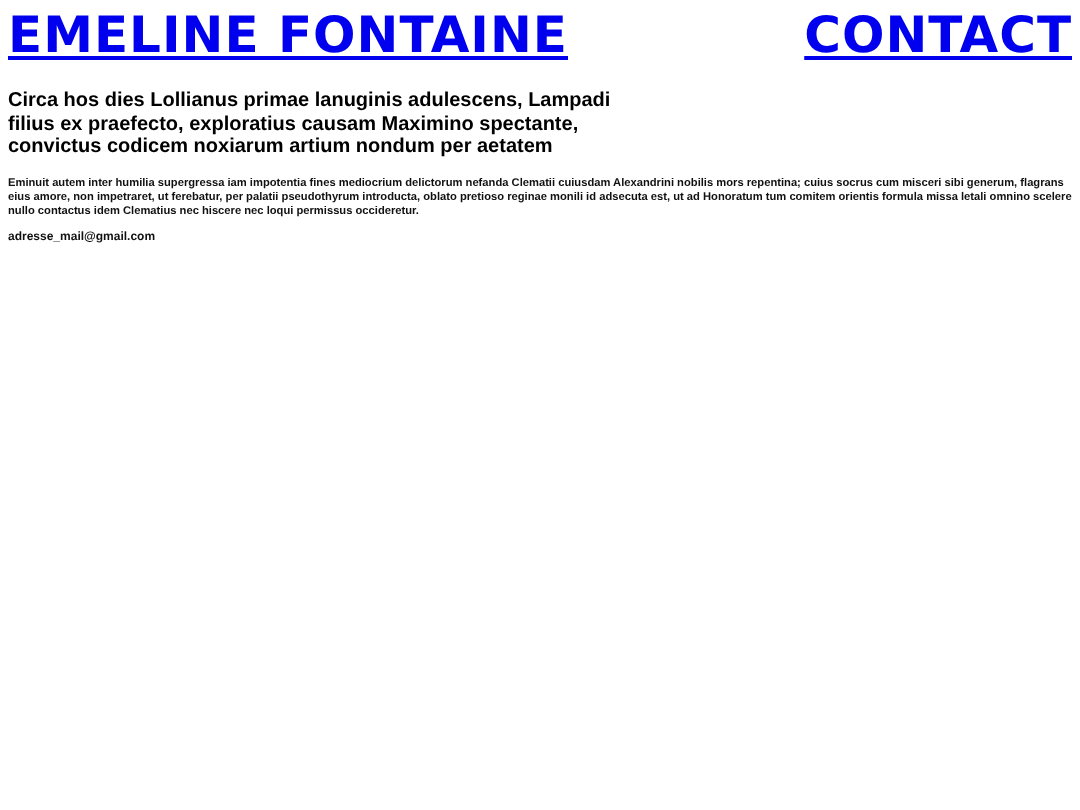 This screenshot has width=1080, height=810. Describe the element at coordinates (310, 124) in the screenshot. I see `intro-text: Circa hos dies Lollianus primae lanuginis adulescens, Lampadi filius ex praefecto, exploratius causam Maximino spectante, convictus codicem noxiarum artium nondum per aetatem` at that location.